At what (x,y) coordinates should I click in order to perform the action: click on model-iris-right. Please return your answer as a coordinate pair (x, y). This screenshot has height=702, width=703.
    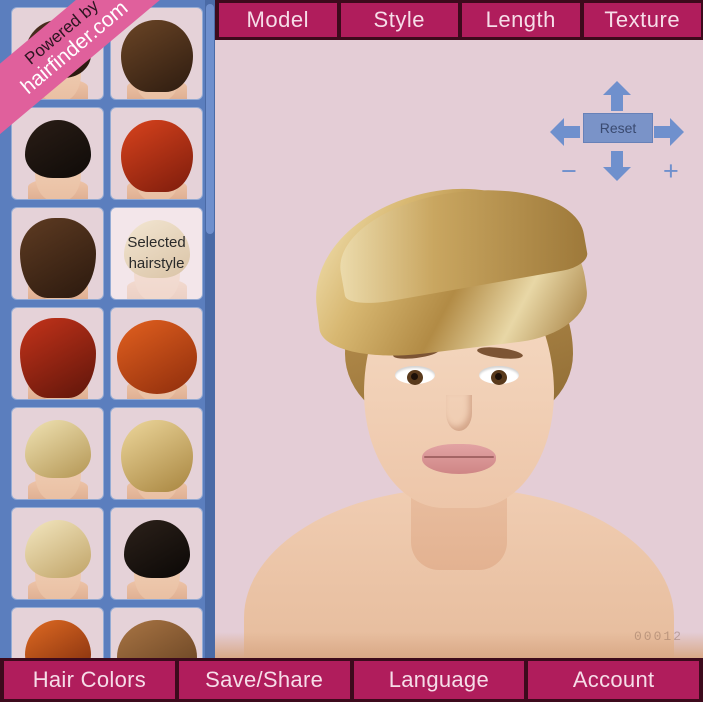
    Looking at the image, I should click on (499, 377).